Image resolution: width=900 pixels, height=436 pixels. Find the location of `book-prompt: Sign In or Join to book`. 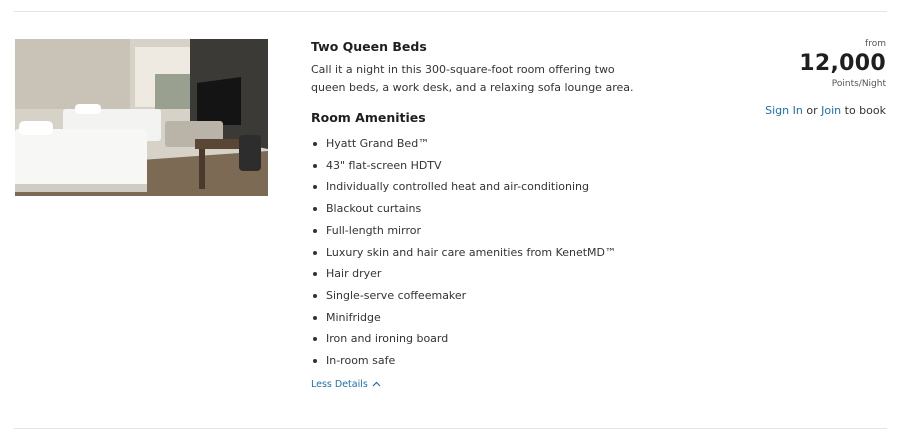

book-prompt: Sign In or Join to book is located at coordinates (825, 110).